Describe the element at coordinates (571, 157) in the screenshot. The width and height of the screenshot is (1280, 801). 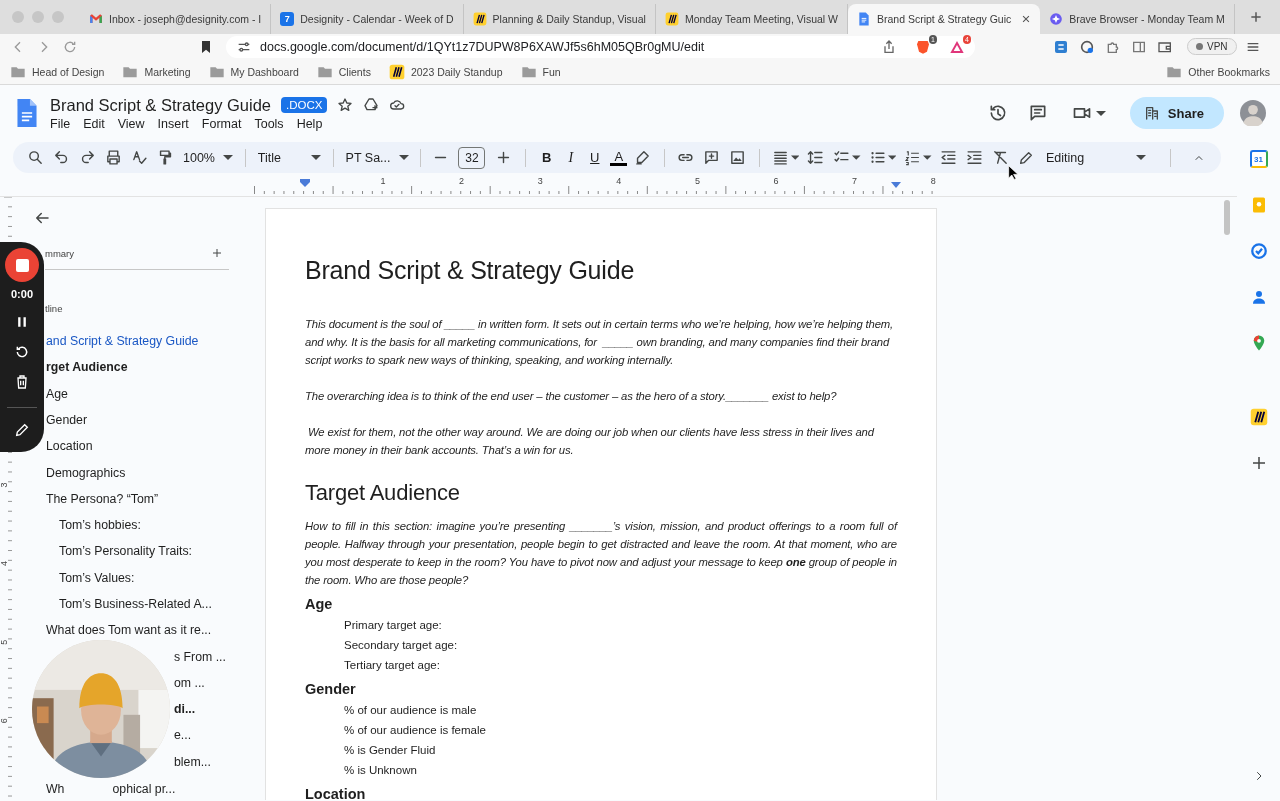
I see `italic-button: I` at that location.